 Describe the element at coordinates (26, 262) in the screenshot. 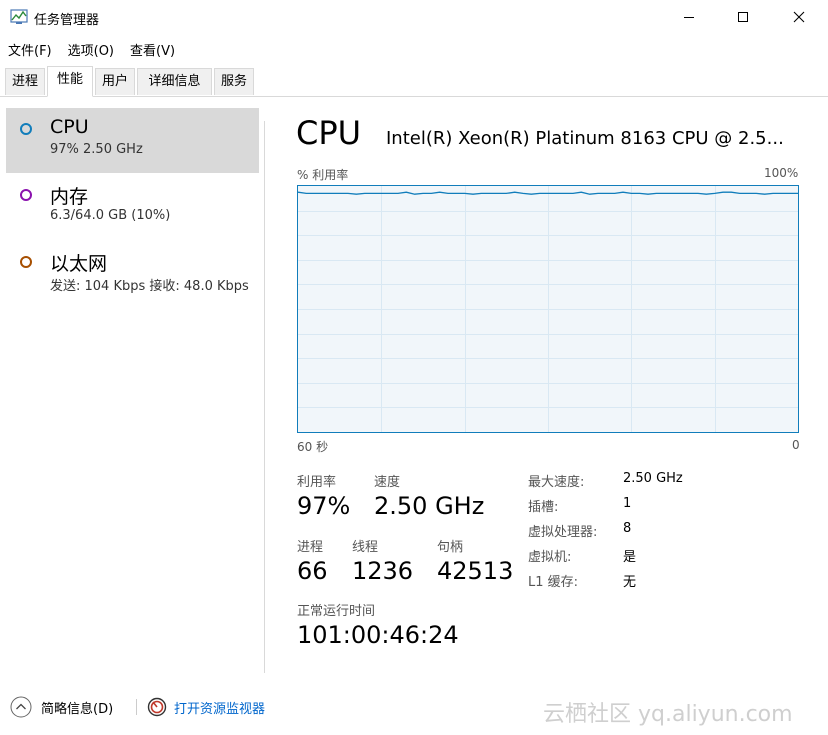

I see `ethernet-circle-icon` at that location.